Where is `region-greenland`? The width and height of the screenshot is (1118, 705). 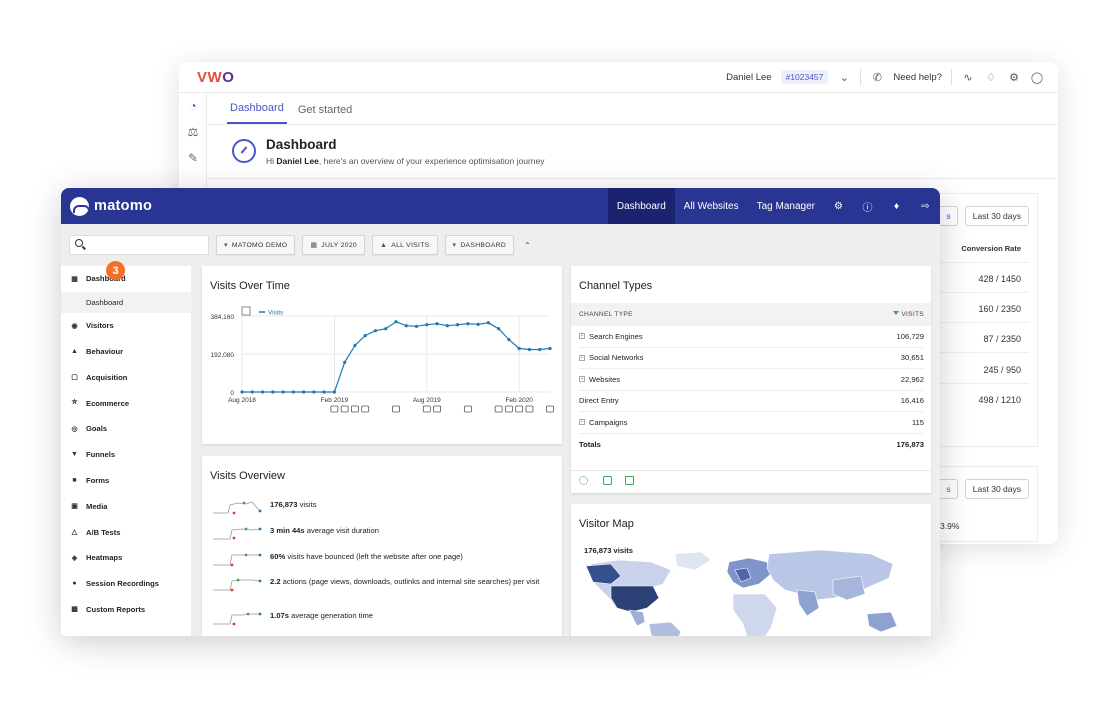
region-greenland is located at coordinates (693, 561).